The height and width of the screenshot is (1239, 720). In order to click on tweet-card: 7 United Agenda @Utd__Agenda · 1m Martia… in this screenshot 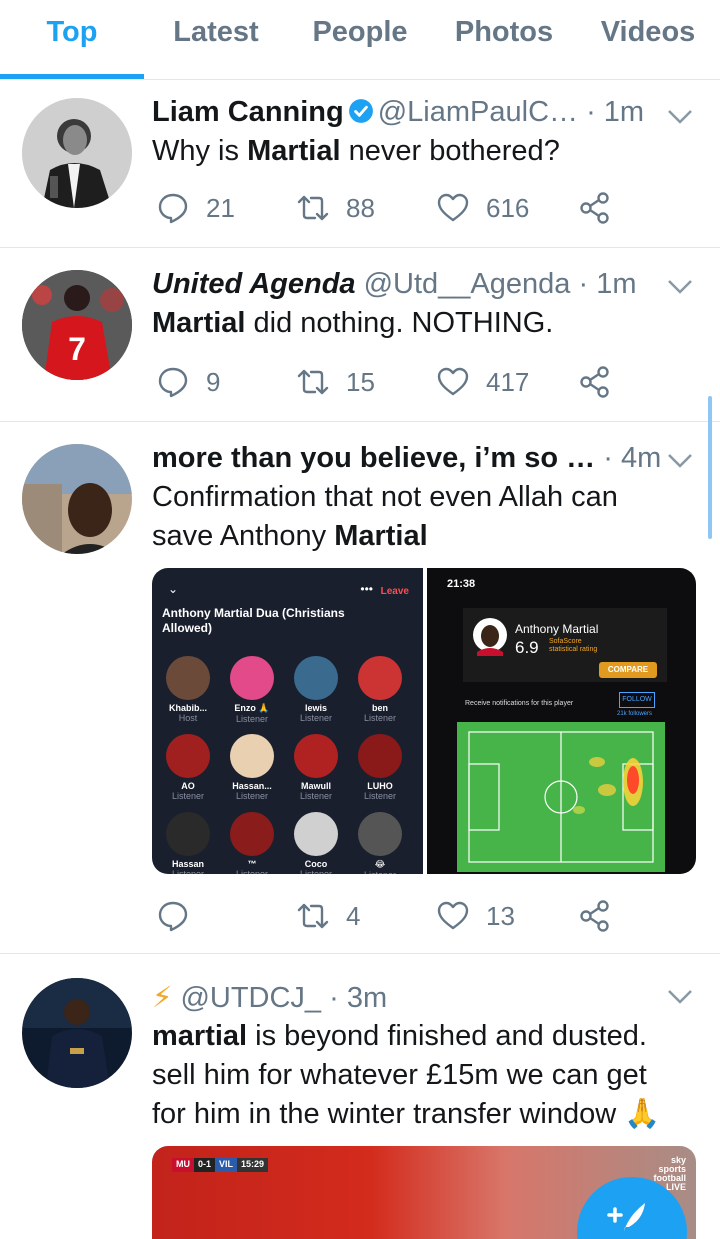, I will do `click(360, 335)`.